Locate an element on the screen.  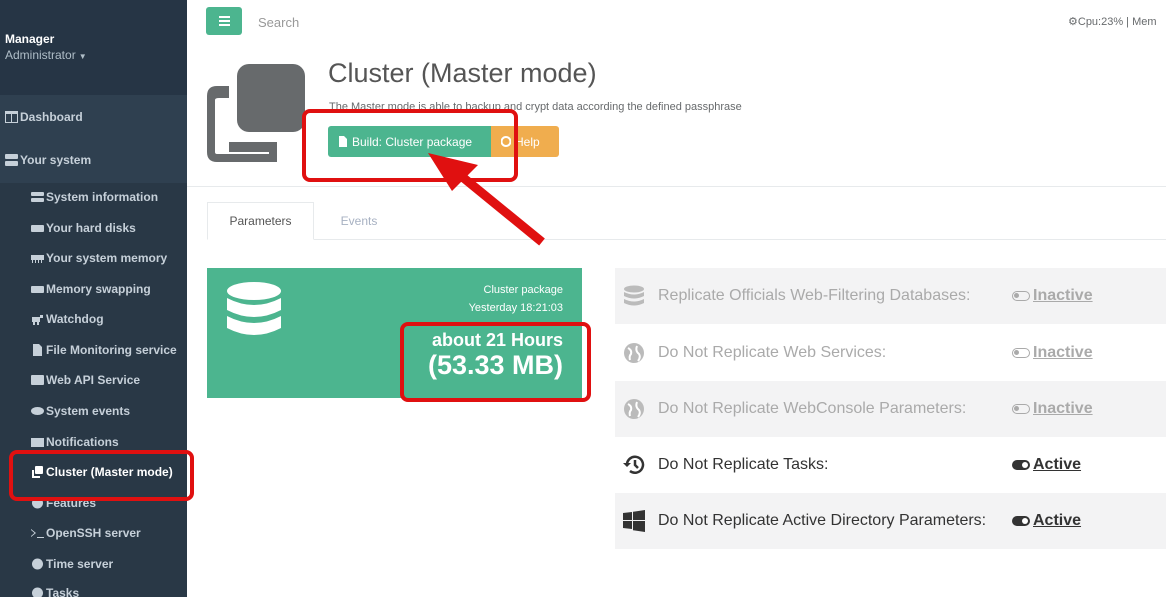
sidebar-item-label: System information is located at coordinates (102, 197).